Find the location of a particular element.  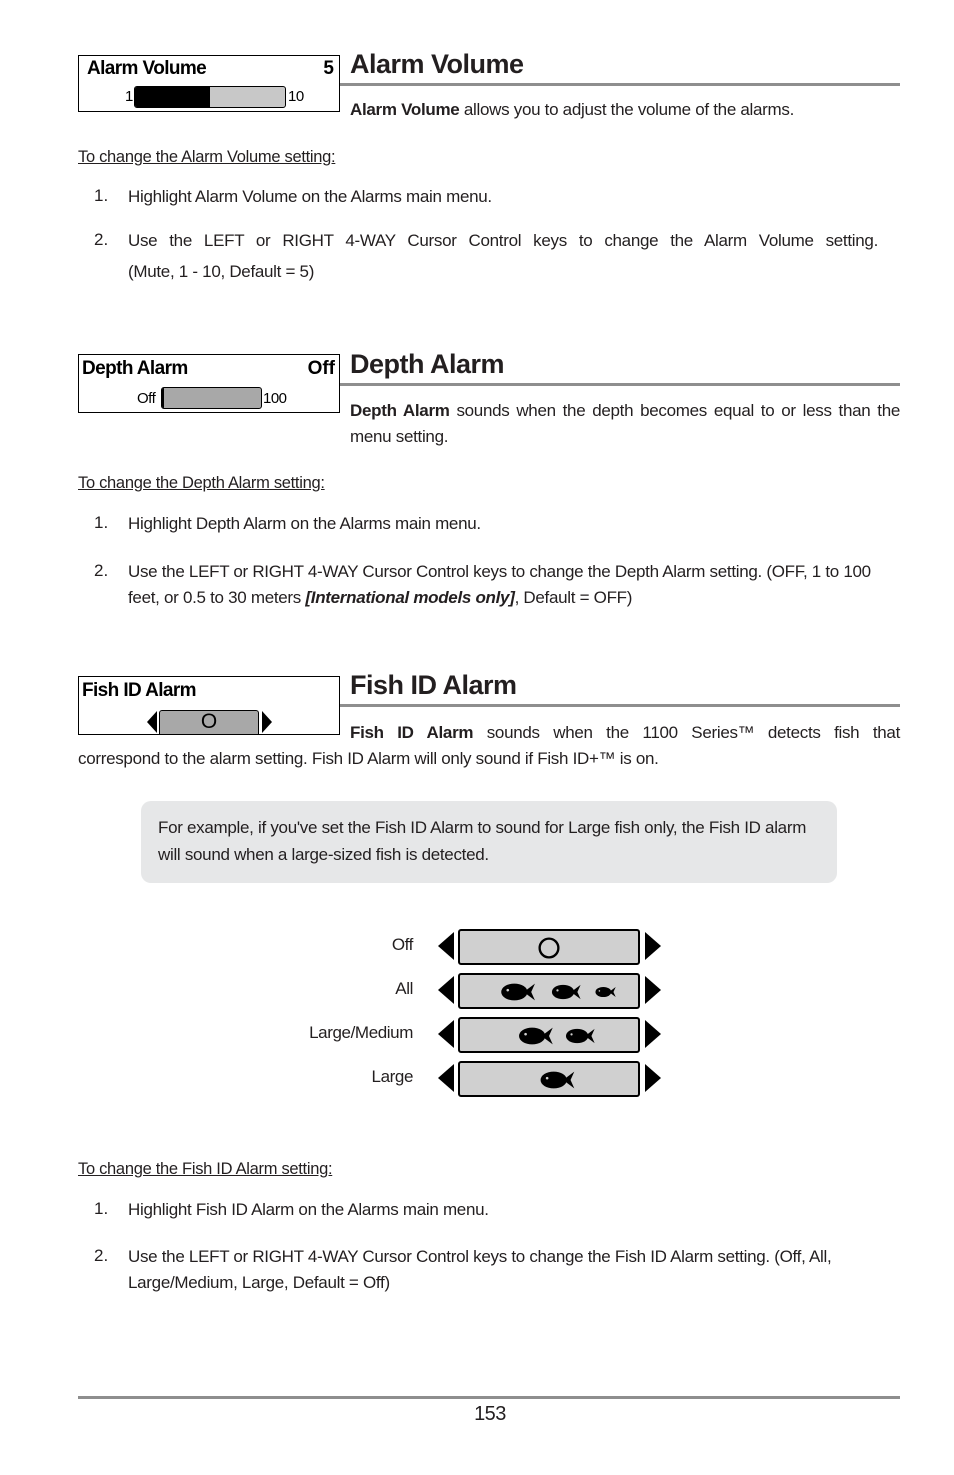

alarm-volume-min-label: 1 is located at coordinates (129, 96).